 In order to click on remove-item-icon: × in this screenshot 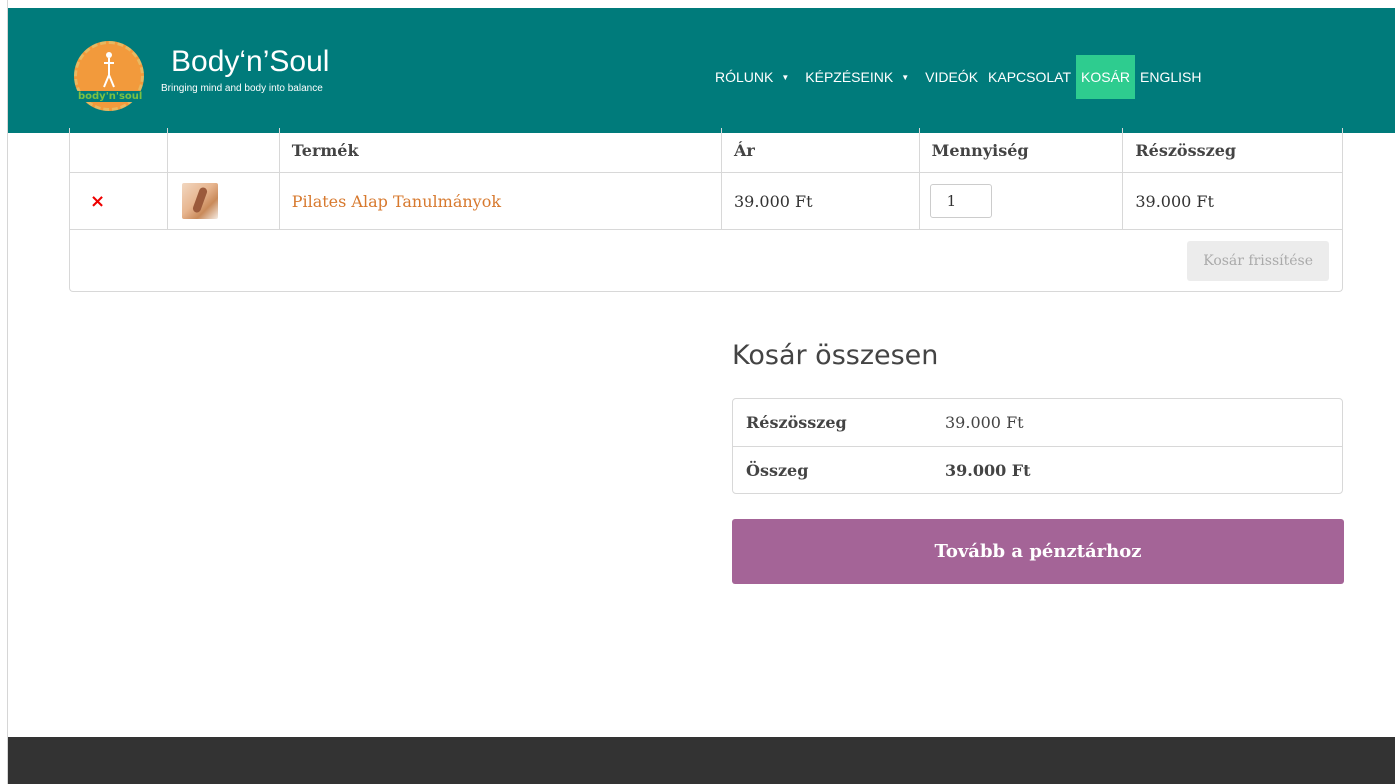, I will do `click(97, 201)`.